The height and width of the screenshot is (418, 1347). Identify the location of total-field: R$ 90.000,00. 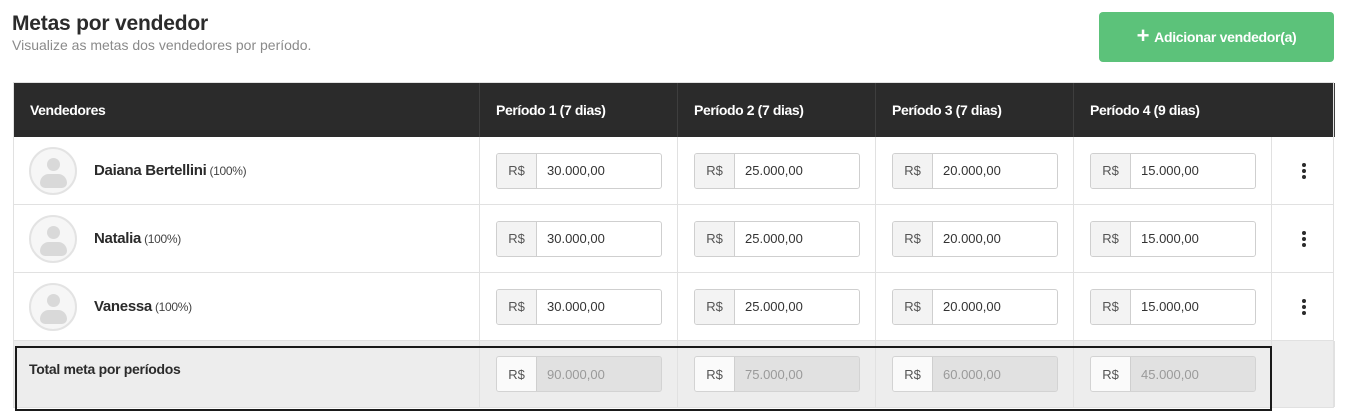
(579, 374).